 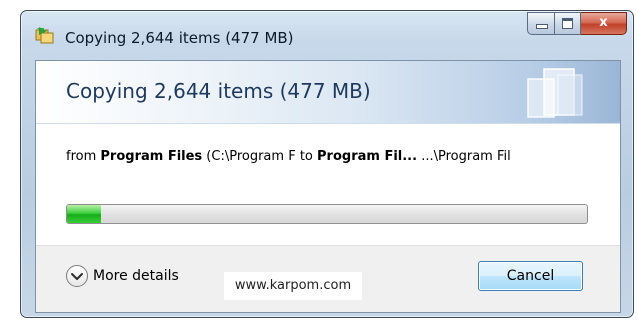 I want to click on minimize-button, so click(x=541, y=23).